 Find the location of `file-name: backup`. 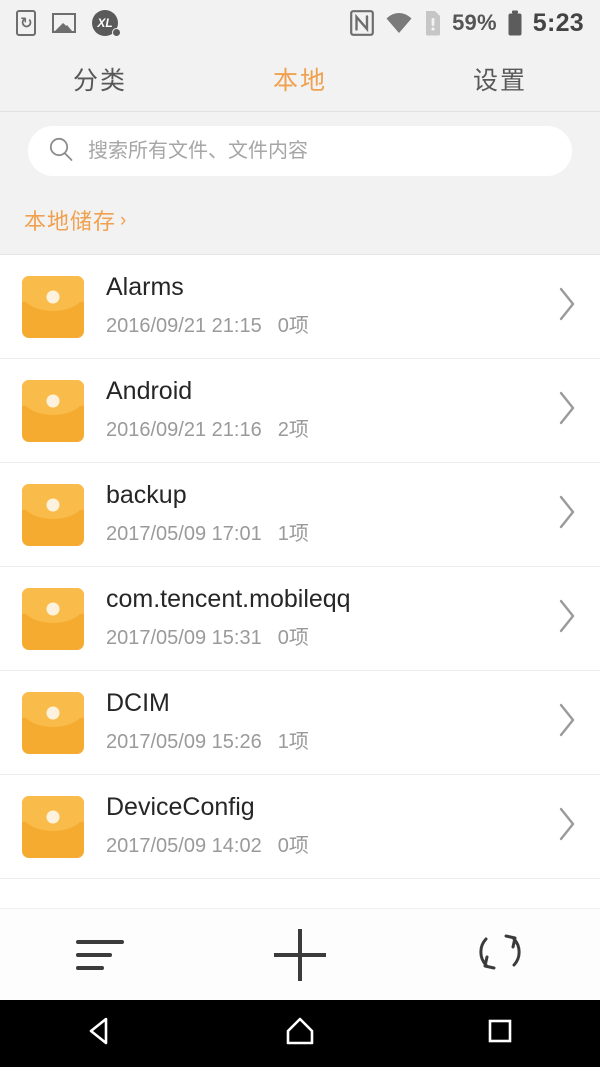

file-name: backup is located at coordinates (146, 495).